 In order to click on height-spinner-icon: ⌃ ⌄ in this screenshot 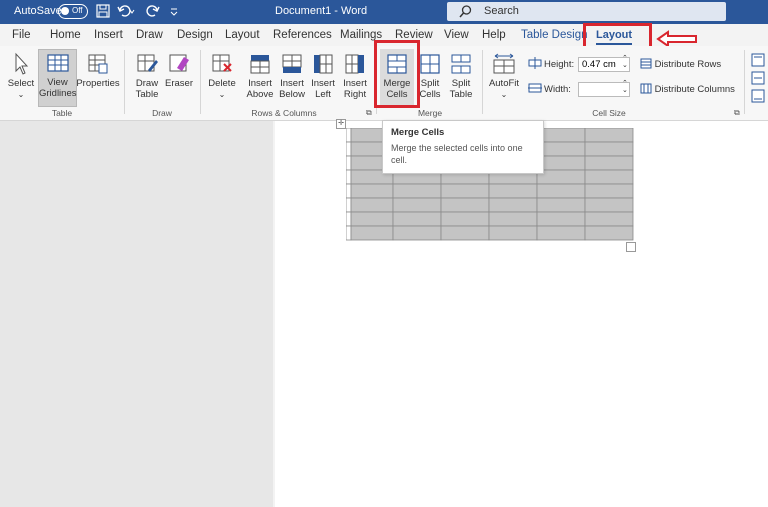, I will do `click(625, 62)`.